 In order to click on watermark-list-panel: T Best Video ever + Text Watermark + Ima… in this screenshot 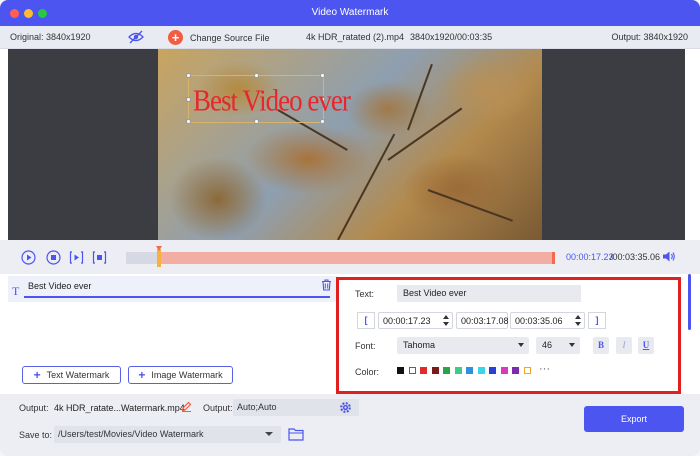, I will do `click(173, 334)`.